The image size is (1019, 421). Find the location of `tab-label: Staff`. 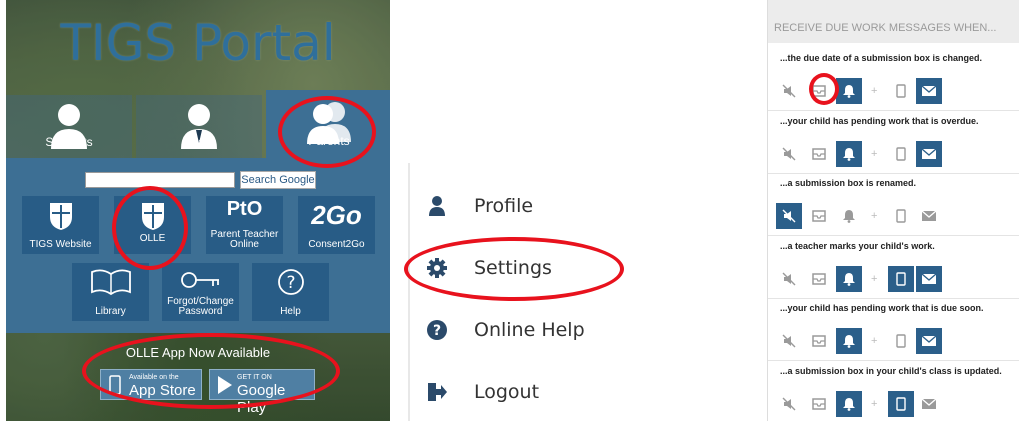

tab-label: Staff is located at coordinates (199, 142).